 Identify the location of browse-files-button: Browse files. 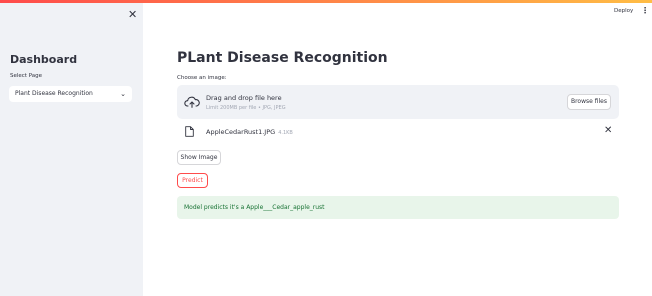
(589, 102).